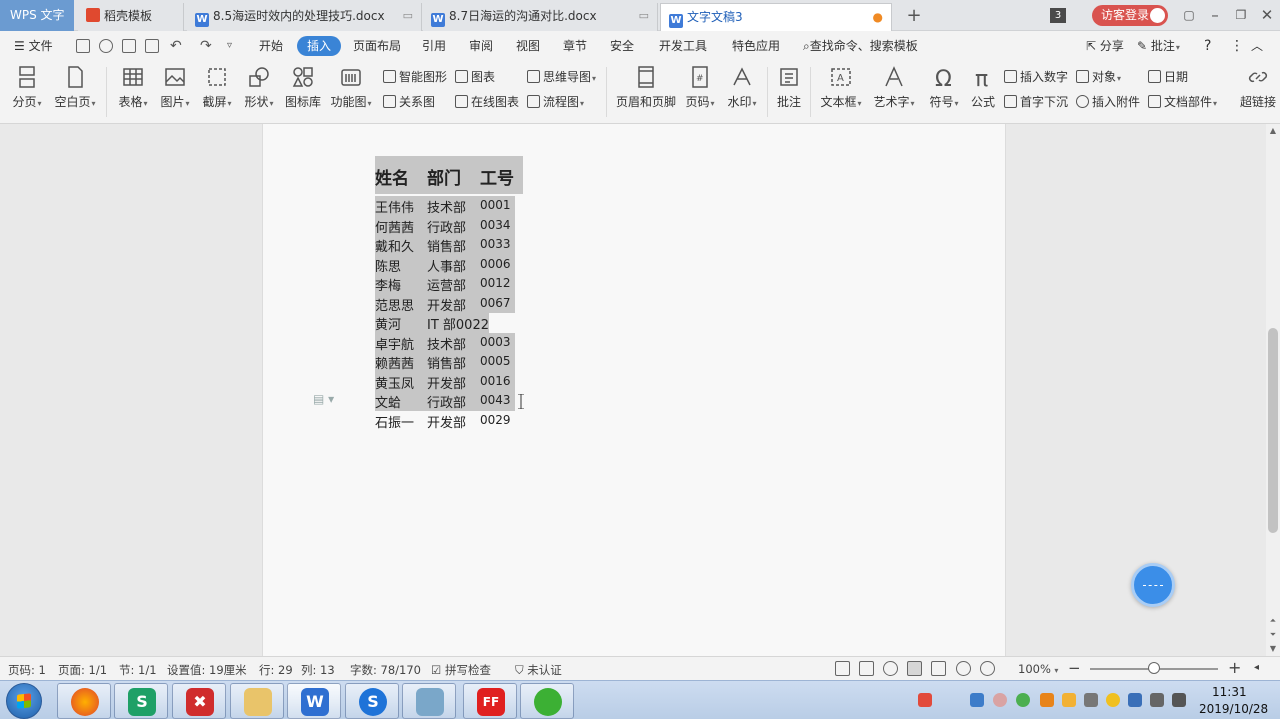 The image size is (1280, 719). What do you see at coordinates (385, 670) in the screenshot?
I see `status-word-count: 字数: 78/170` at bounding box center [385, 670].